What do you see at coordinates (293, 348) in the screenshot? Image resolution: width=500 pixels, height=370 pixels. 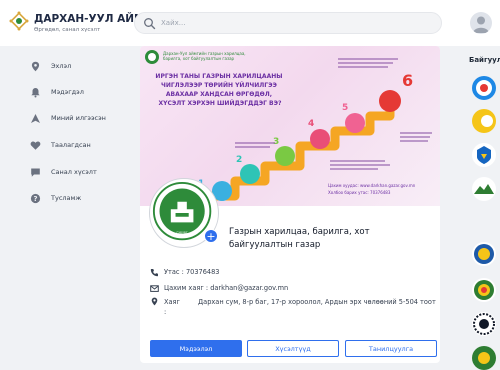 I see `requests-button: Хүсэлтүүд` at bounding box center [293, 348].